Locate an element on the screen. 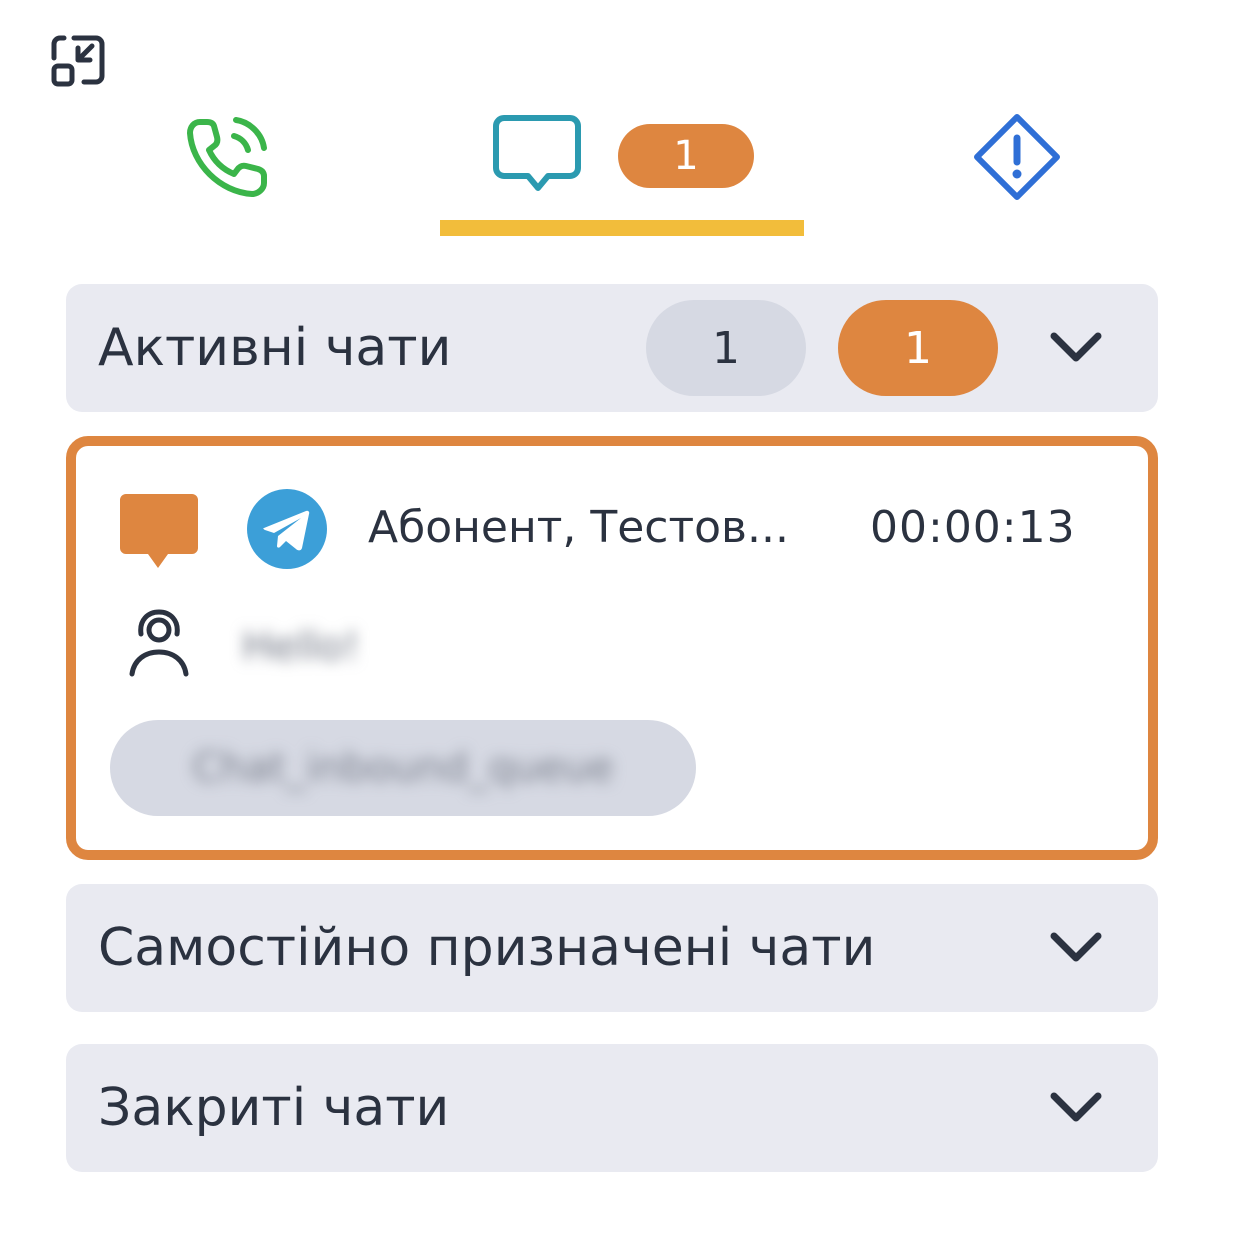 This screenshot has width=1252, height=1254. tab-chats-badge: 1 is located at coordinates (686, 156).